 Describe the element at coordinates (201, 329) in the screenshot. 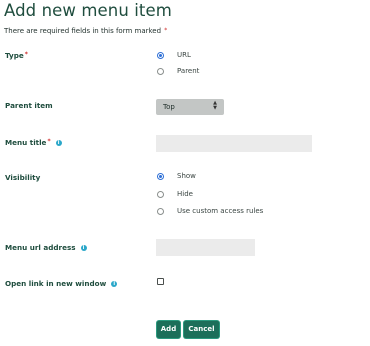

I see `cancel-button: Cancel` at that location.